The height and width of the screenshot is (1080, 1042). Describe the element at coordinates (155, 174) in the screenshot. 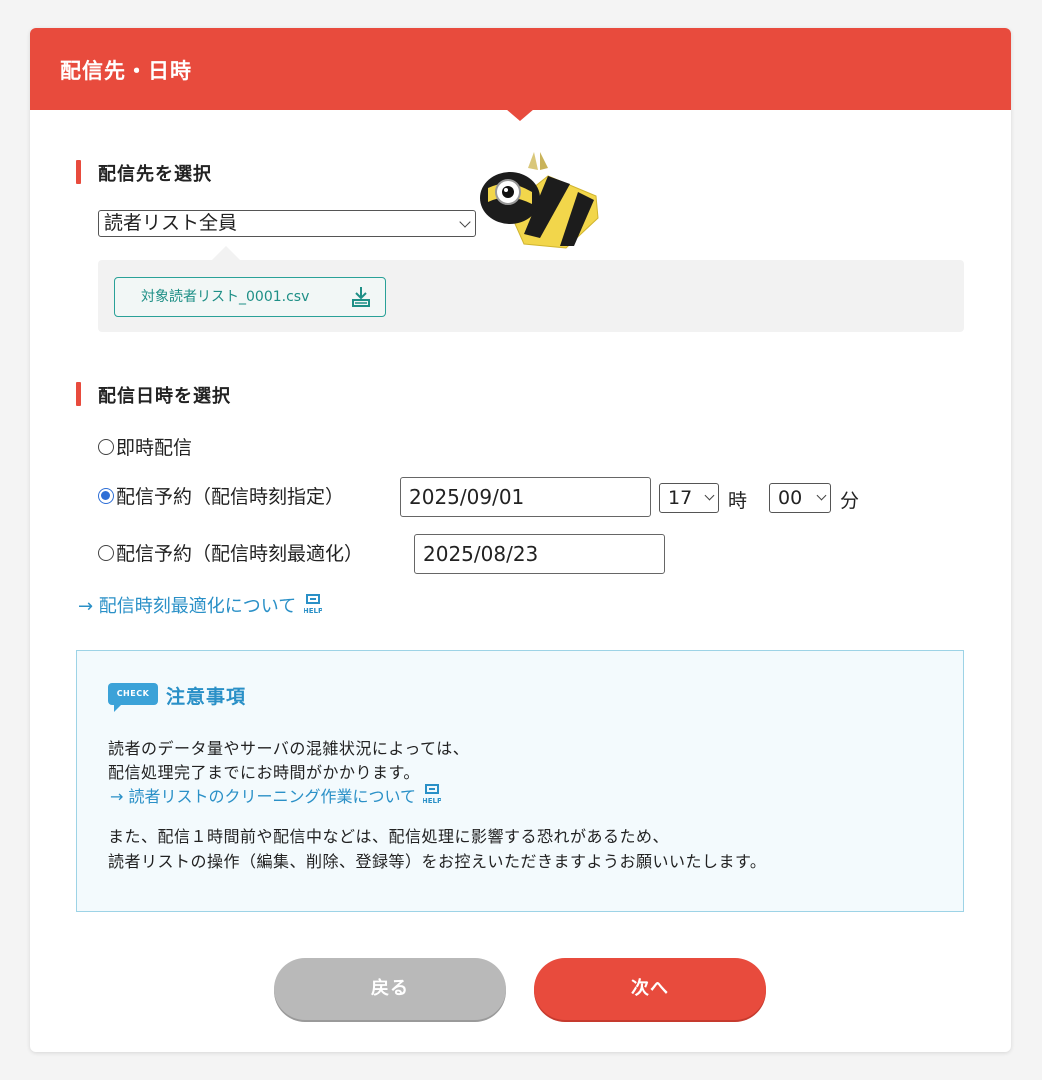

I see `destination-section-title: 配信先を選択` at that location.